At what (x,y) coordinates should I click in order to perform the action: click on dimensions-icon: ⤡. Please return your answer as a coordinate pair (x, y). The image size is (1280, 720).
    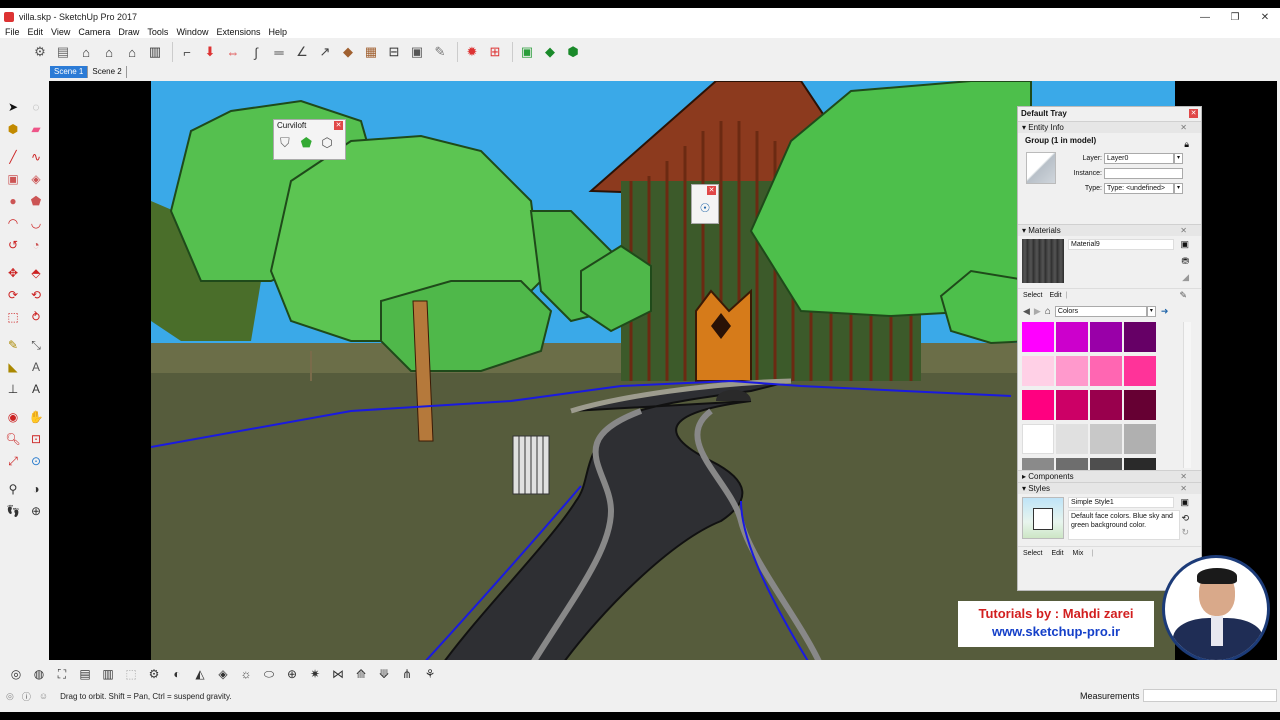
    Looking at the image, I should click on (36, 345).